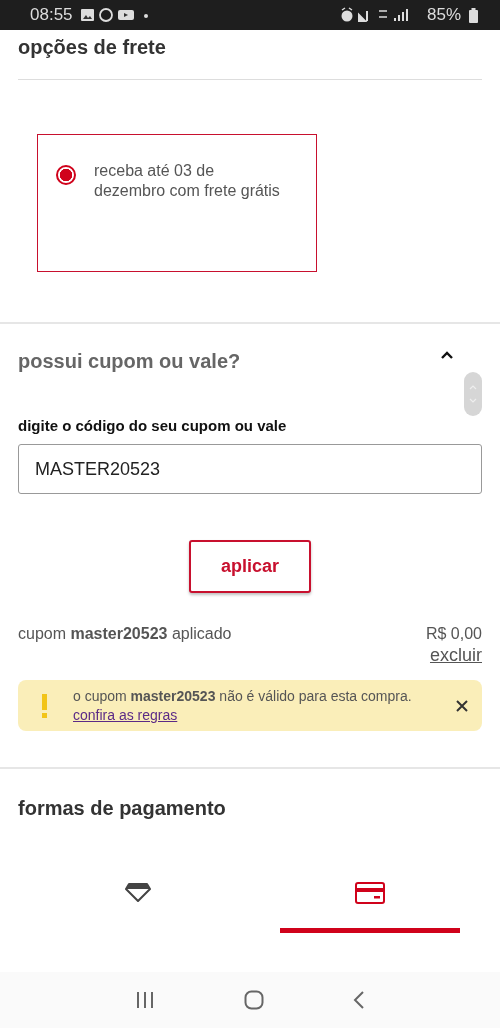 The height and width of the screenshot is (1028, 500). I want to click on battery-icon, so click(473, 15).